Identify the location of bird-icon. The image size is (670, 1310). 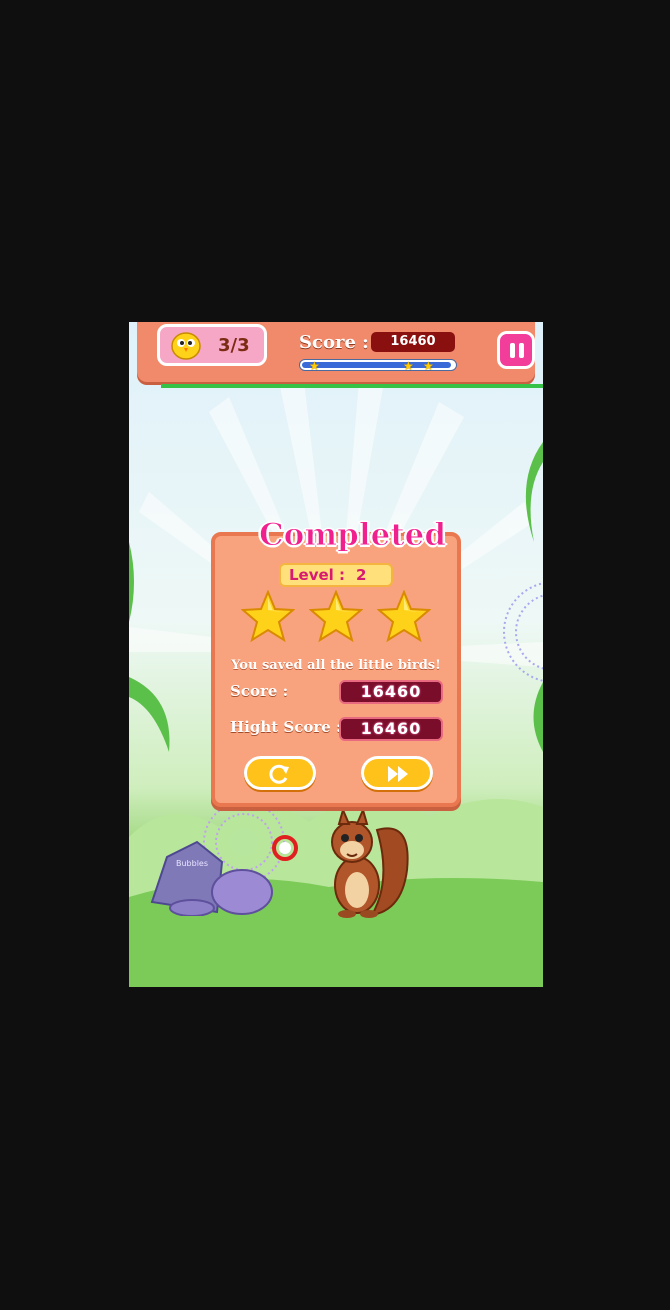
(186, 346).